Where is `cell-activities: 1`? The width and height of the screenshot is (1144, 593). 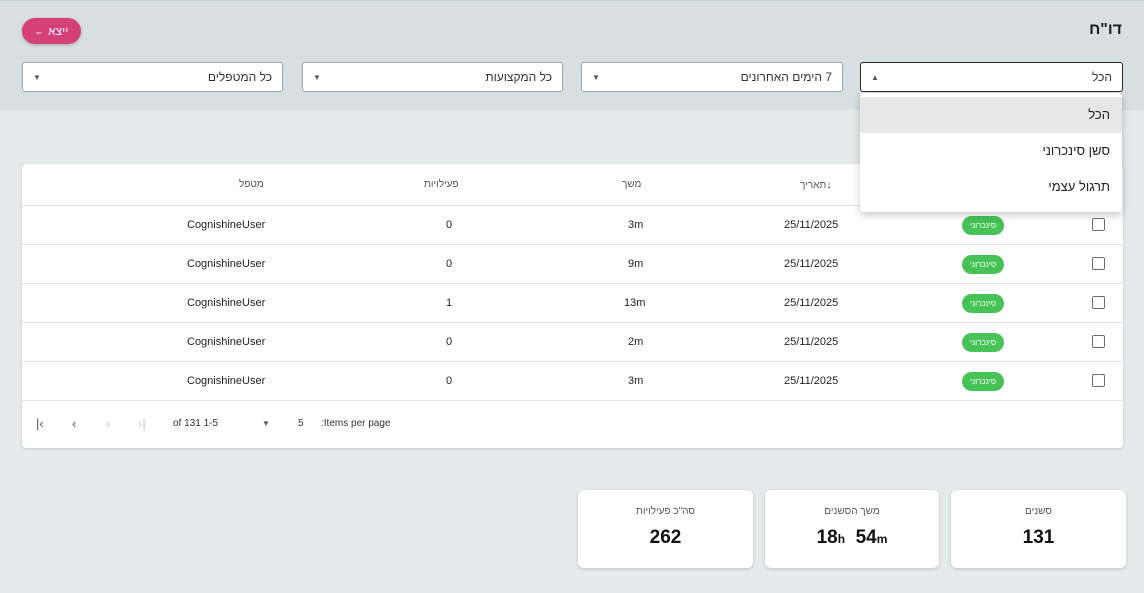 cell-activities: 1 is located at coordinates (449, 303).